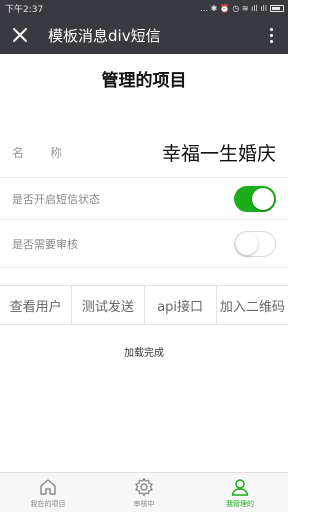  What do you see at coordinates (45, 244) in the screenshot?
I see `review-toggle-label: 是否需要审核` at bounding box center [45, 244].